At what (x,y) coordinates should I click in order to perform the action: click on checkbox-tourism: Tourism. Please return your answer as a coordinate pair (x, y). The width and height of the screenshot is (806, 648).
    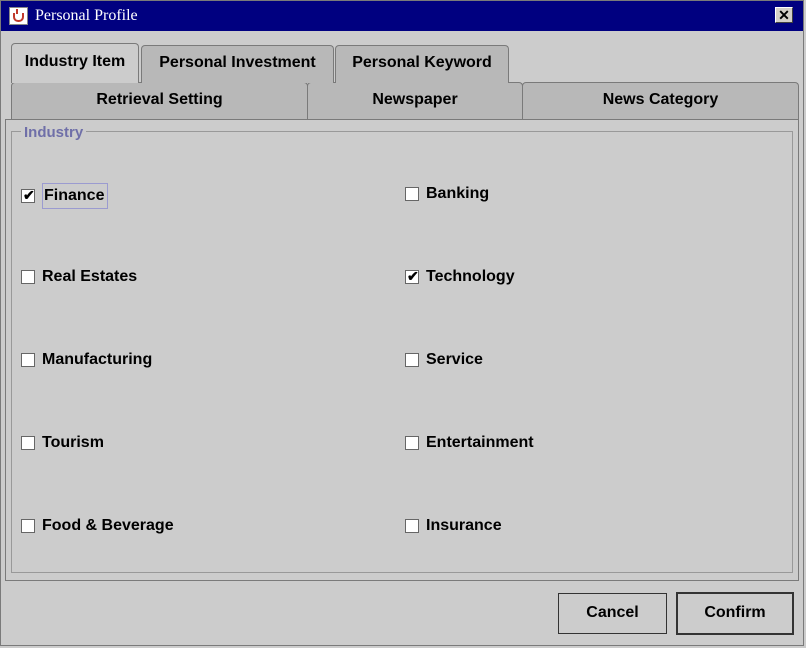
    Looking at the image, I should click on (62, 443).